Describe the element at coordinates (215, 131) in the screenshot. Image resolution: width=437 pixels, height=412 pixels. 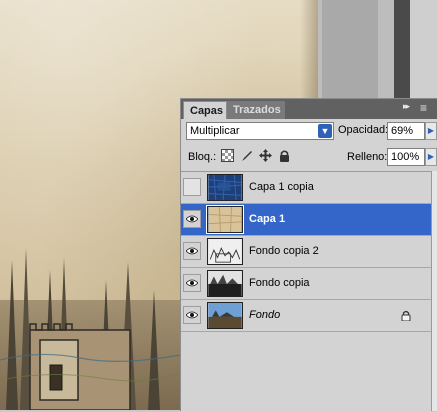
I see `blend-mode-value: Multiplicar` at that location.